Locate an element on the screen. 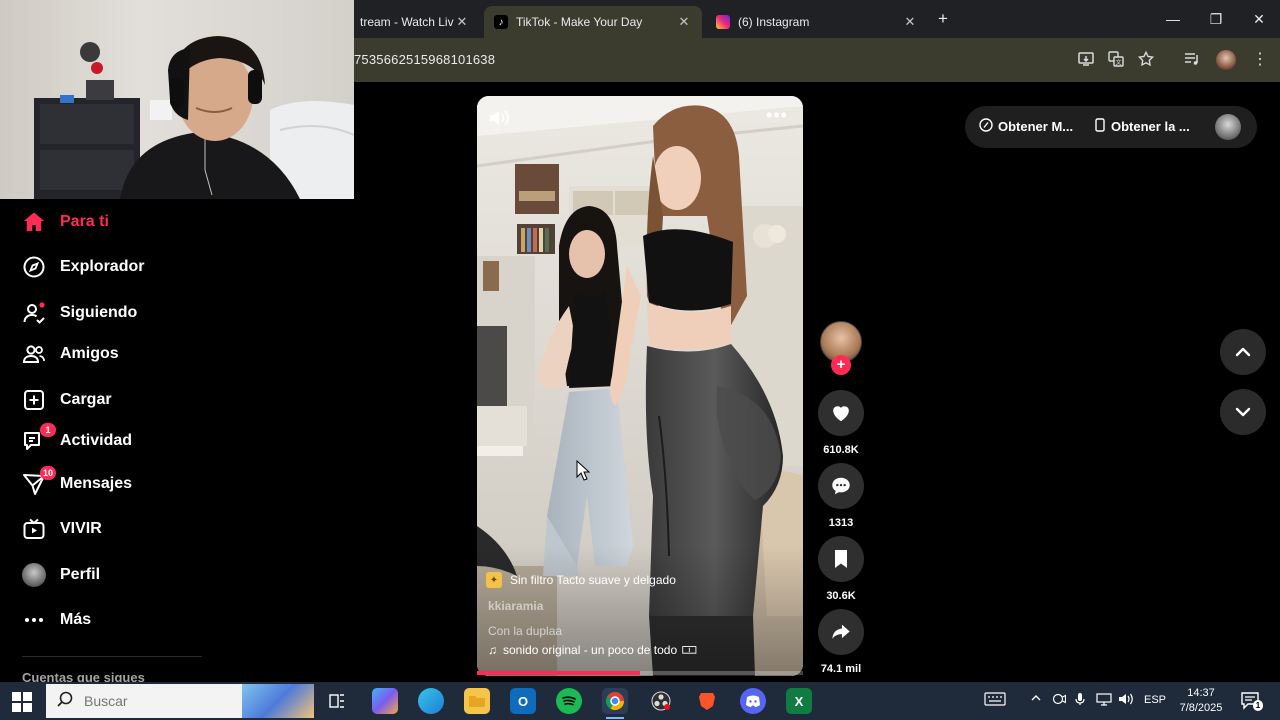  tray-expand-icon is located at coordinates (1036, 699).